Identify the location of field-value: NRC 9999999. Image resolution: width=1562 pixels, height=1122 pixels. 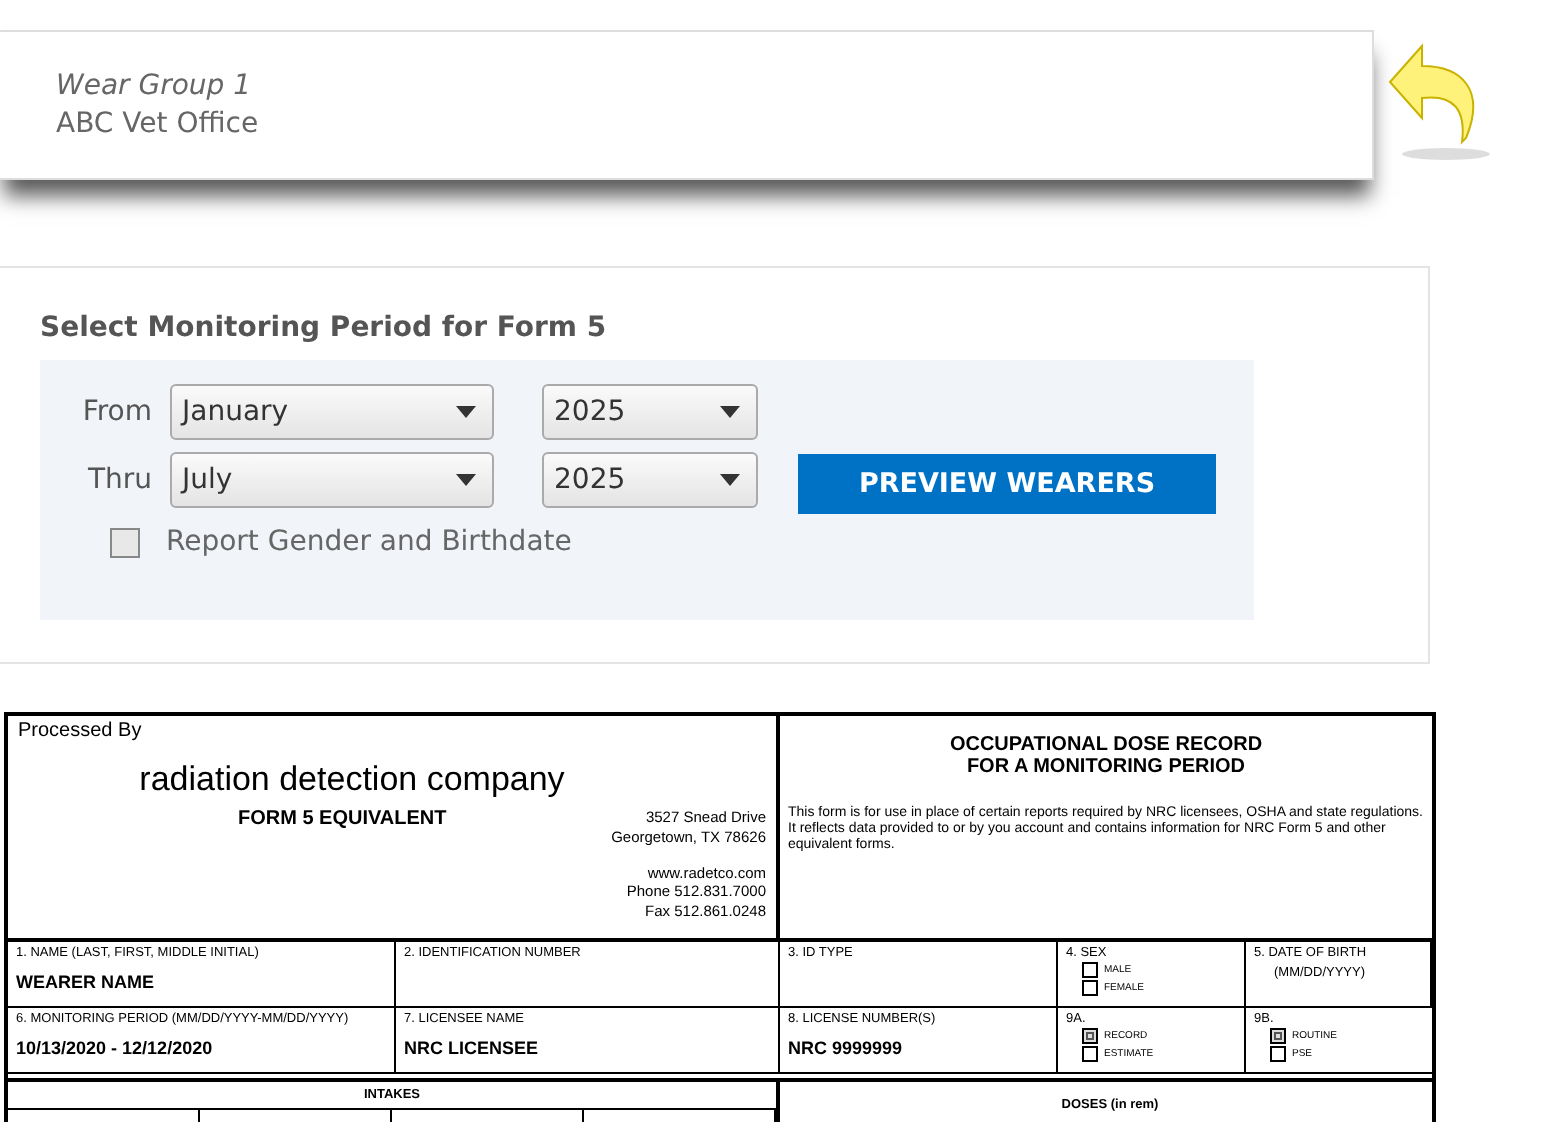
(846, 1048).